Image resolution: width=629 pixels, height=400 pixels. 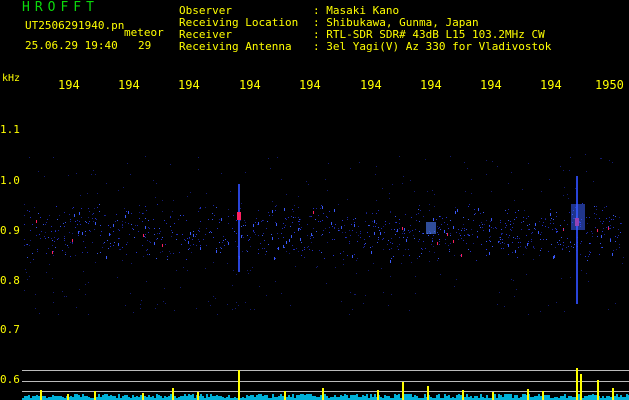 I want to click on antenna-label: Receiving Antenna, so click(x=235, y=46).